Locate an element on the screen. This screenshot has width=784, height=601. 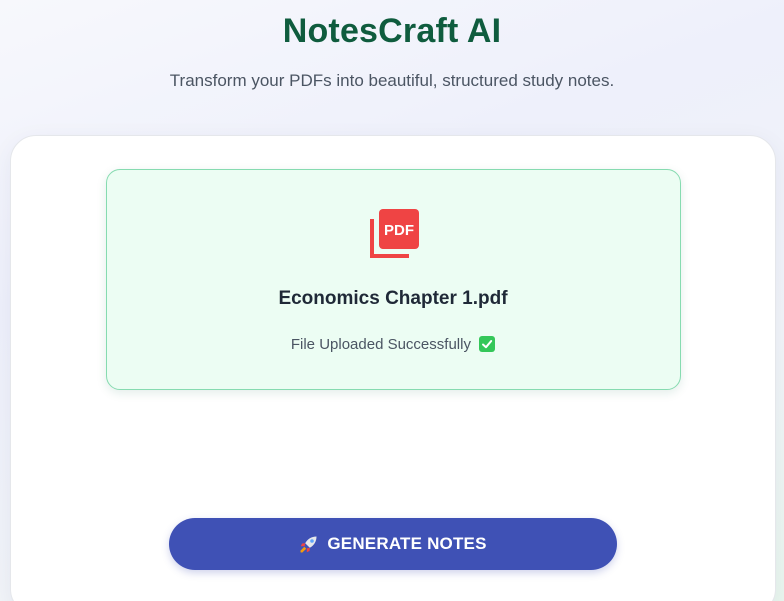
uploaded-file-name: Economics Chapter 1.pdf is located at coordinates (393, 298).